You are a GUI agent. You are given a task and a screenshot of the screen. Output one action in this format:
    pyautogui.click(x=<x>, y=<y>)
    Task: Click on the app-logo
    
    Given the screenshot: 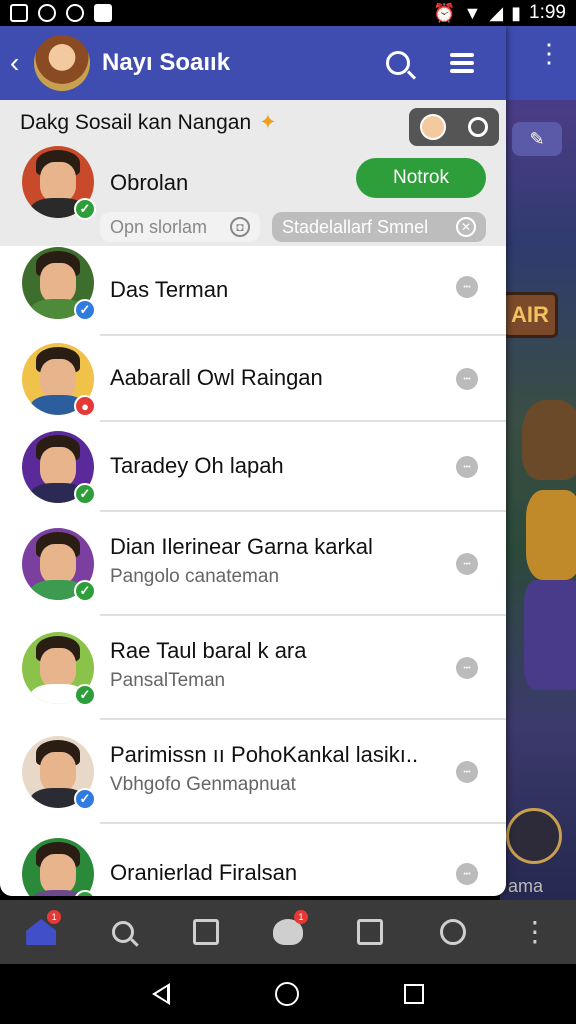 What is the action you would take?
    pyautogui.click(x=62, y=63)
    